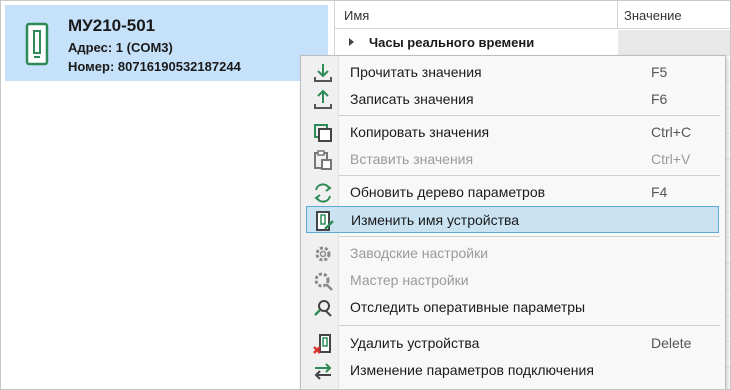 Image resolution: width=731 pixels, height=390 pixels. What do you see at coordinates (120, 47) in the screenshot?
I see `device-address: Адрес: 1 (COM3)` at bounding box center [120, 47].